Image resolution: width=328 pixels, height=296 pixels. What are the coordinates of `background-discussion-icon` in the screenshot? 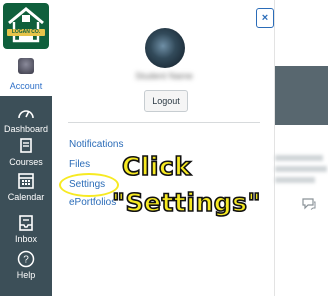 It's located at (309, 204).